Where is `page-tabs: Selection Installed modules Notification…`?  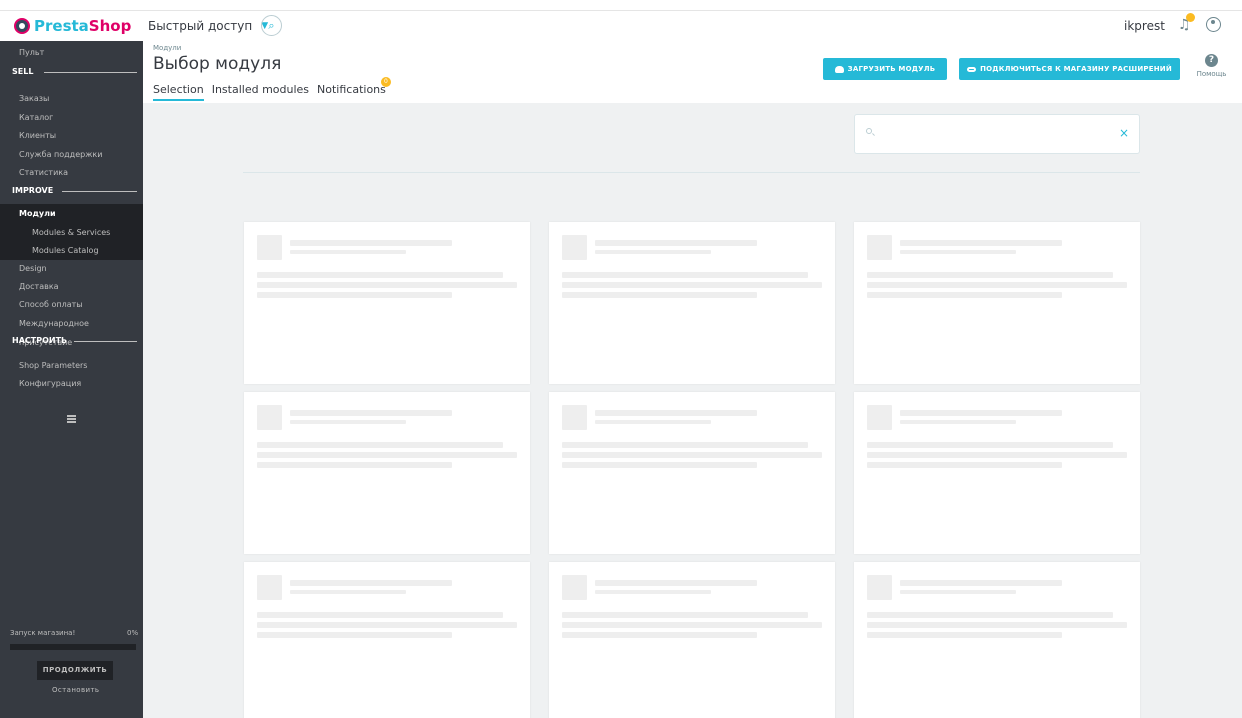 page-tabs: Selection Installed modules Notification… is located at coordinates (272, 89).